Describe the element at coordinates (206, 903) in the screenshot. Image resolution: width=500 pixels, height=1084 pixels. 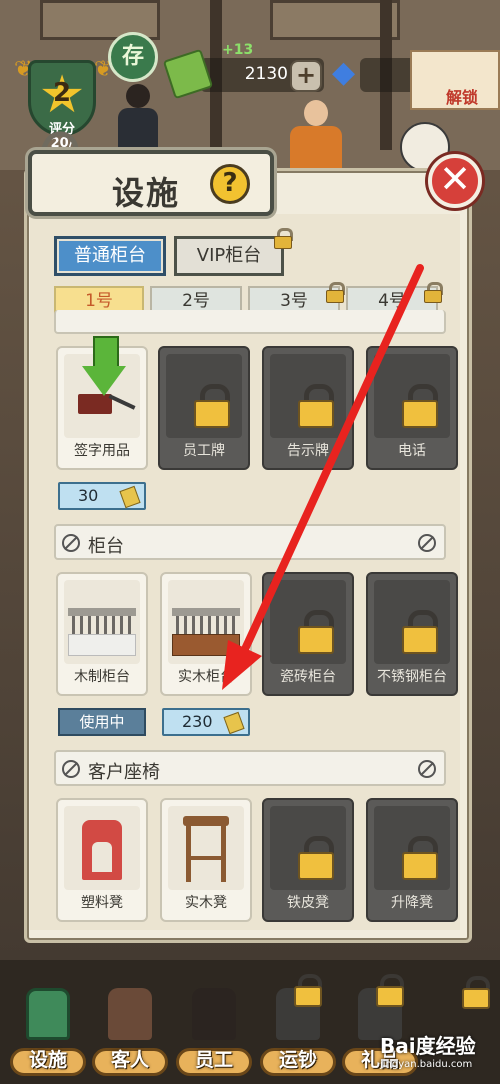
I see `item-name: 实木凳` at that location.